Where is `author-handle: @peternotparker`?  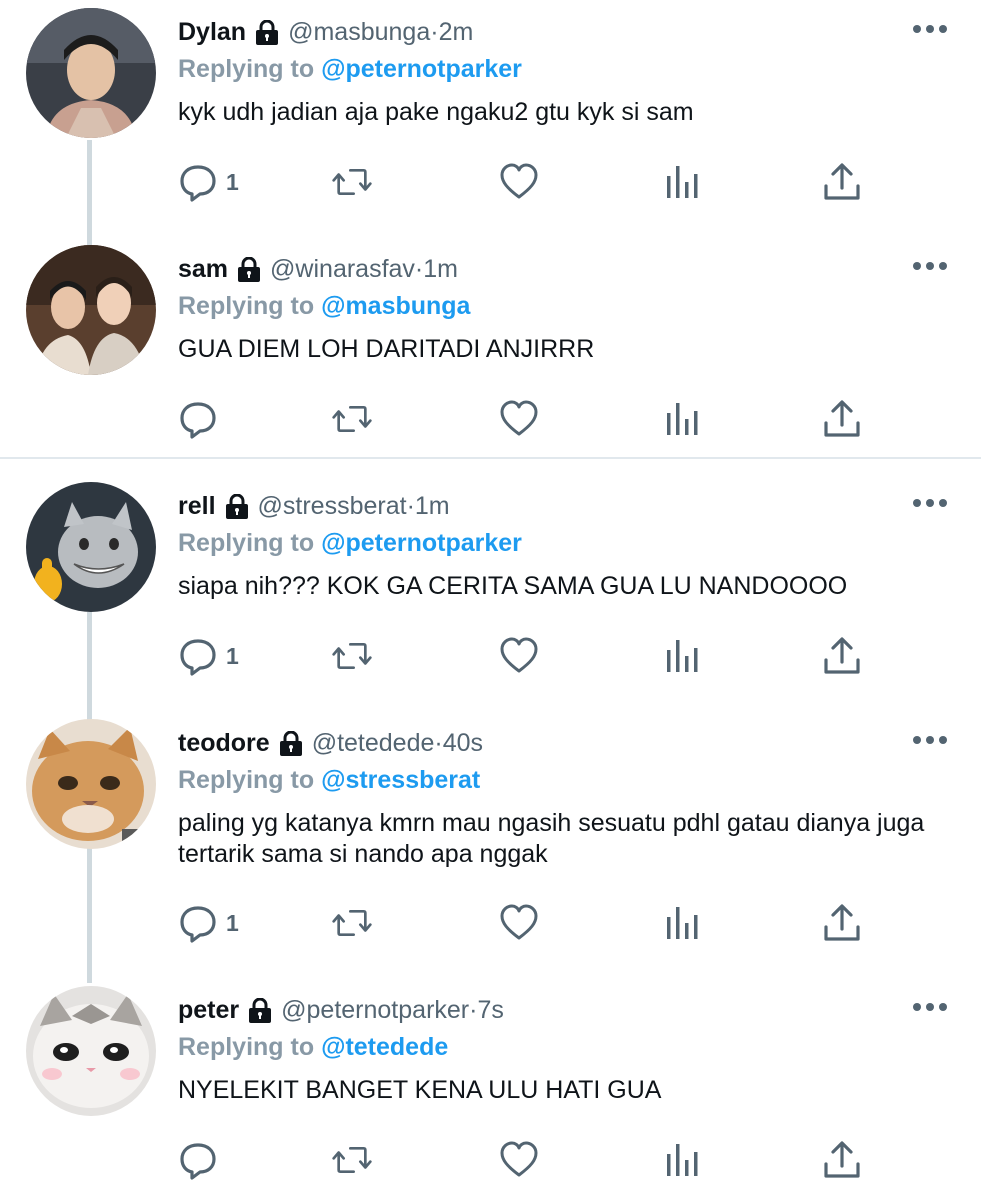 author-handle: @peternotparker is located at coordinates (375, 1010).